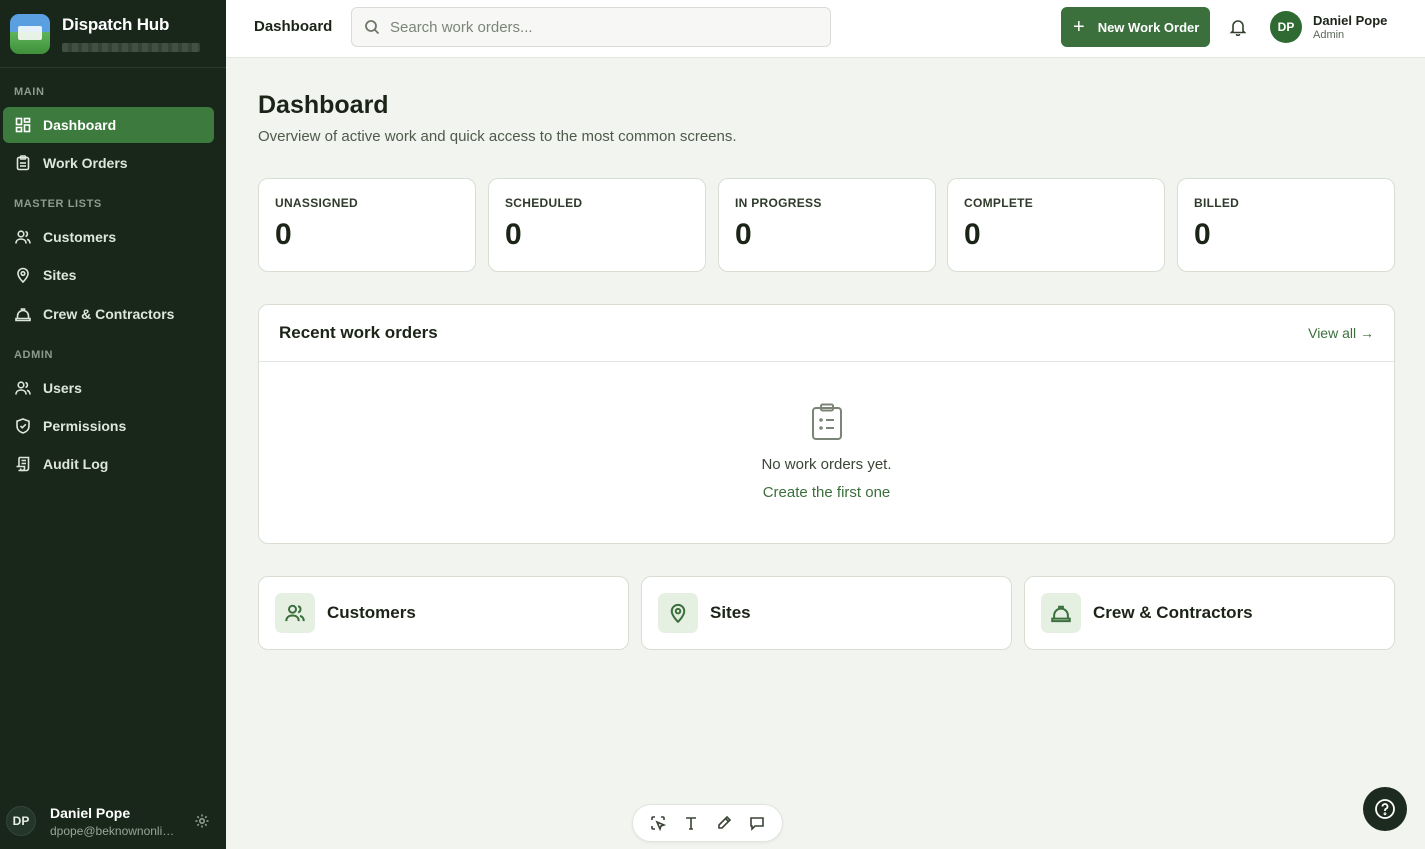 The height and width of the screenshot is (849, 1425). Describe the element at coordinates (371, 612) in the screenshot. I see `quick-link-label: Customers` at that location.